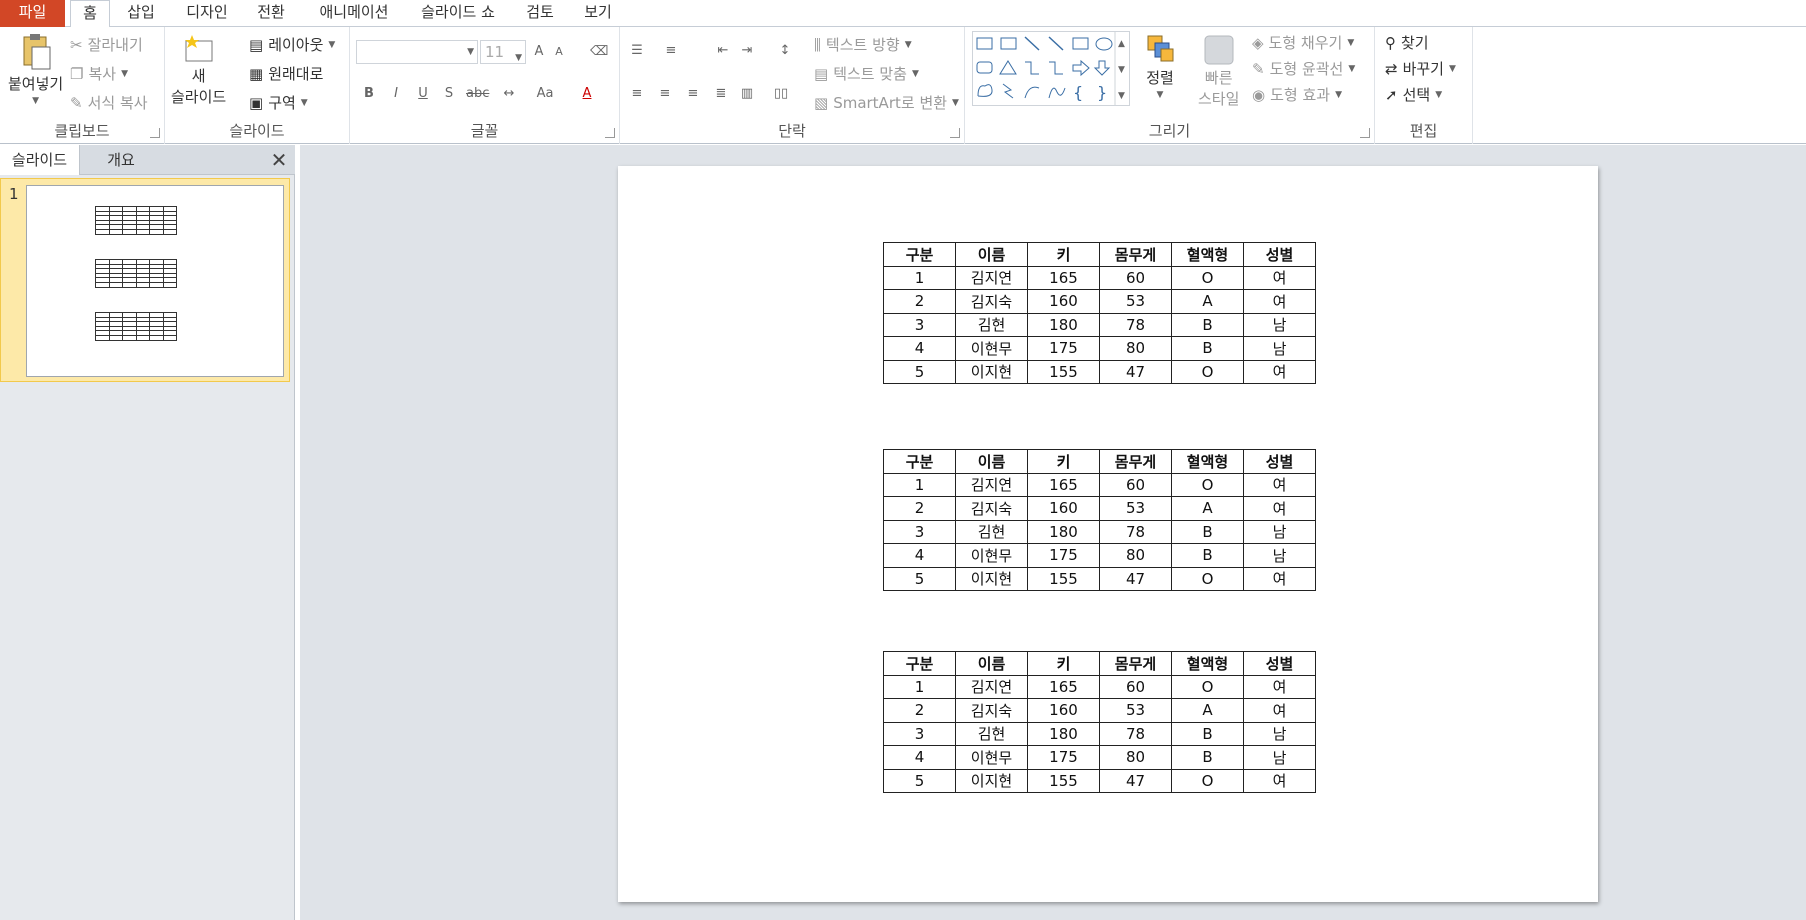 This screenshot has width=1806, height=920. Describe the element at coordinates (866, 73) in the screenshot. I see `align-text-button: ▤ 텍스트 맞춤 ▼` at that location.